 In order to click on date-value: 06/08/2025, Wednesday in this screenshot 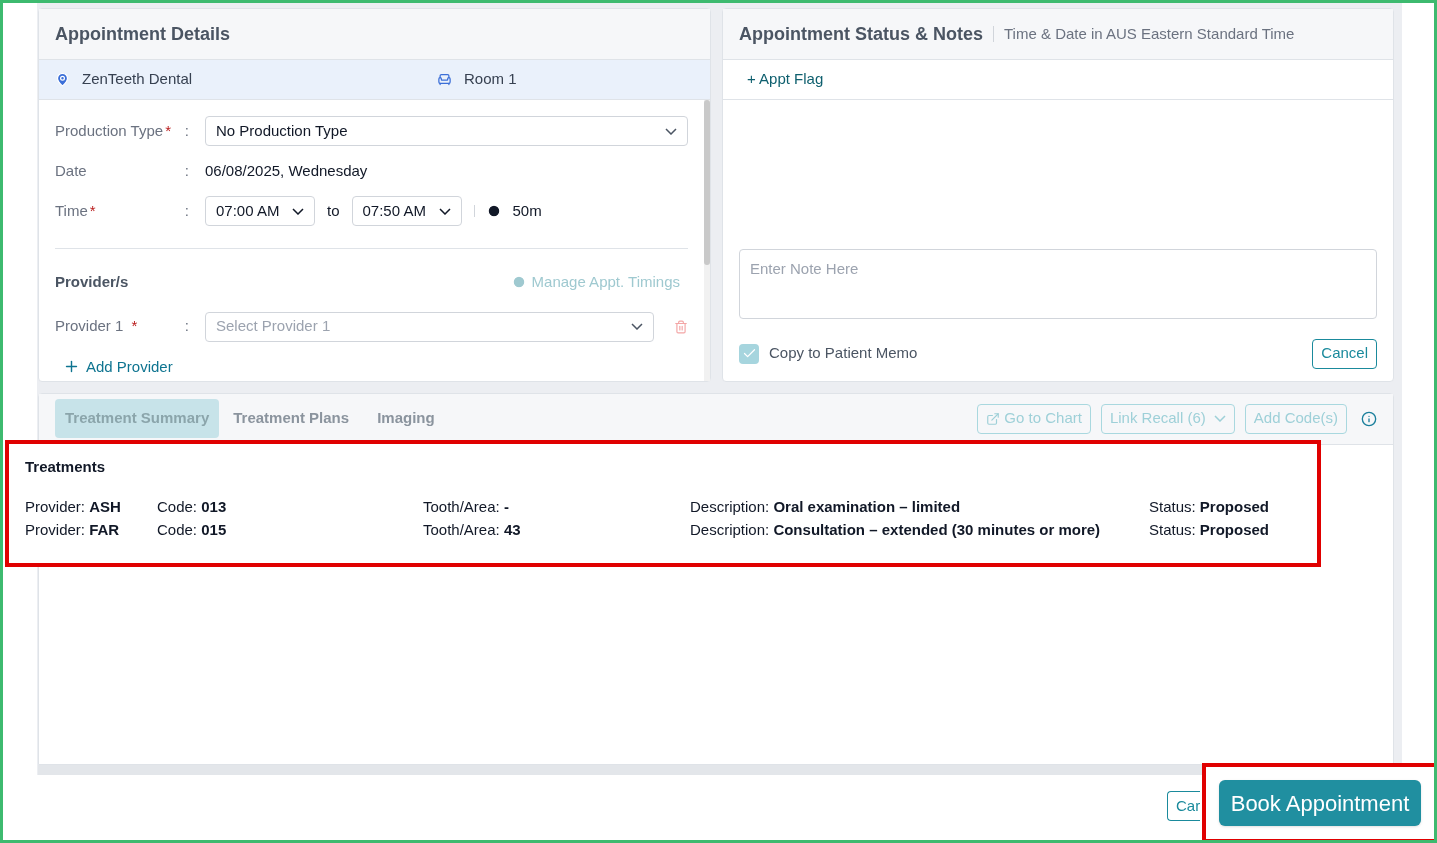, I will do `click(286, 170)`.